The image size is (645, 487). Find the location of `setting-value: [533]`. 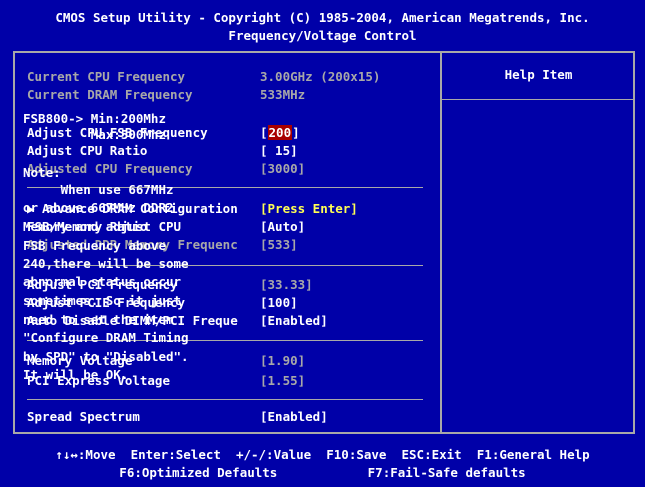

setting-value: [533] is located at coordinates (279, 244).